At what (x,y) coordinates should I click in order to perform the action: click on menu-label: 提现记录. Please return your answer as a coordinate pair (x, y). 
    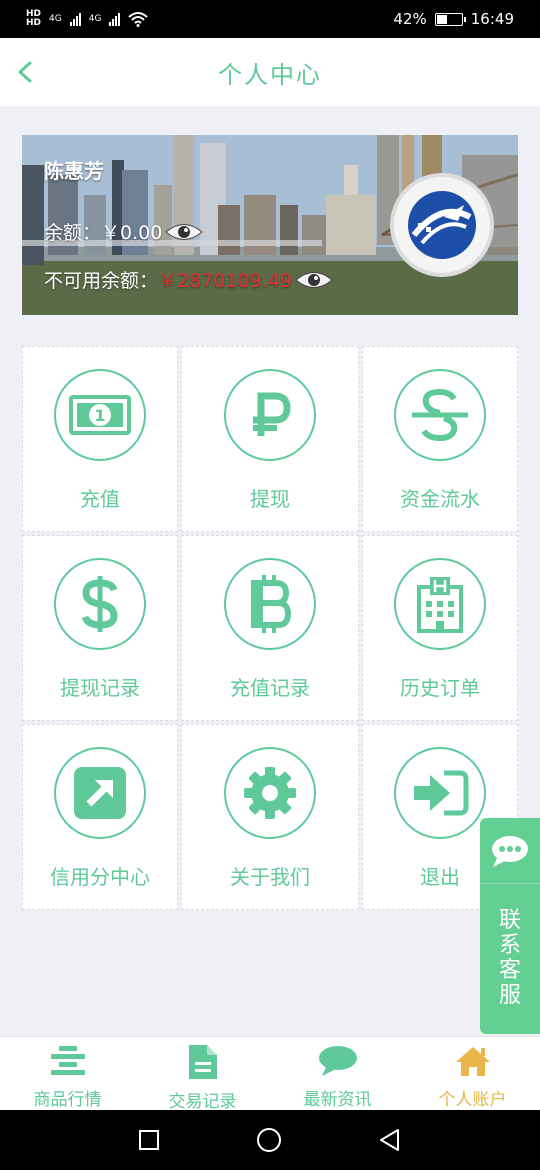
    Looking at the image, I should click on (100, 688).